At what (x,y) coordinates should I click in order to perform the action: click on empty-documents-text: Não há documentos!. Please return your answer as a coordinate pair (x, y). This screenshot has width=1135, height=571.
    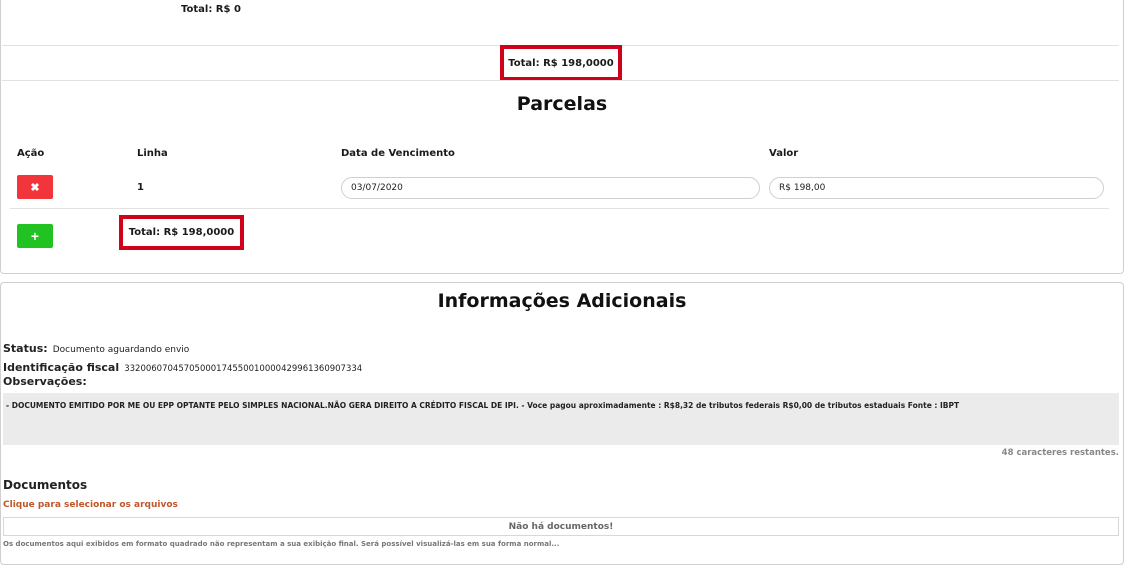
    Looking at the image, I should click on (561, 526).